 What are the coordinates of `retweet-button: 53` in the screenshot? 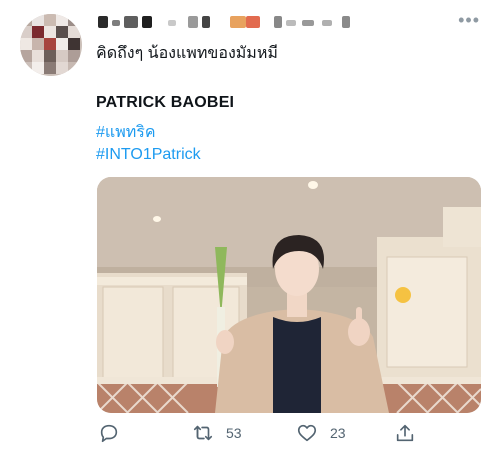 It's located at (217, 433).